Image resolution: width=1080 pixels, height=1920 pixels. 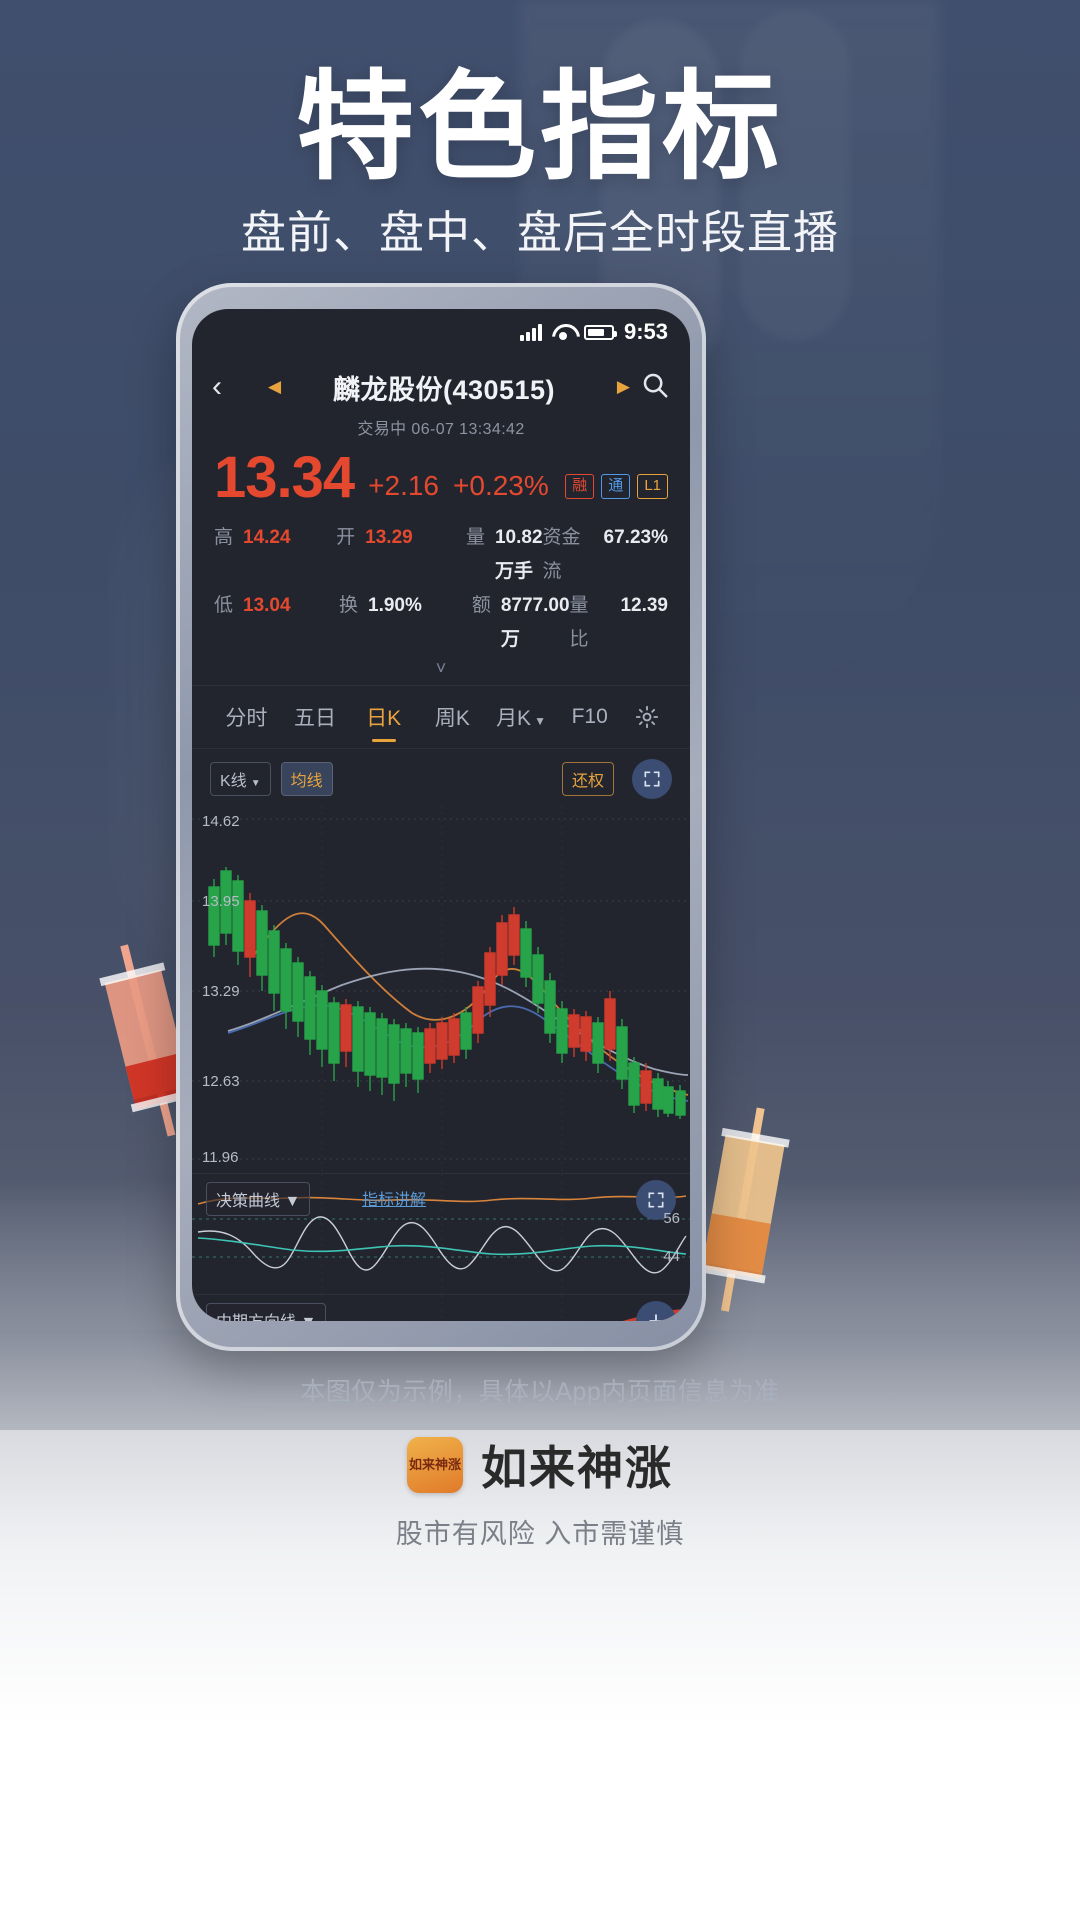 I want to click on stat-amount: 额 8777.00万, so click(x=521, y=623).